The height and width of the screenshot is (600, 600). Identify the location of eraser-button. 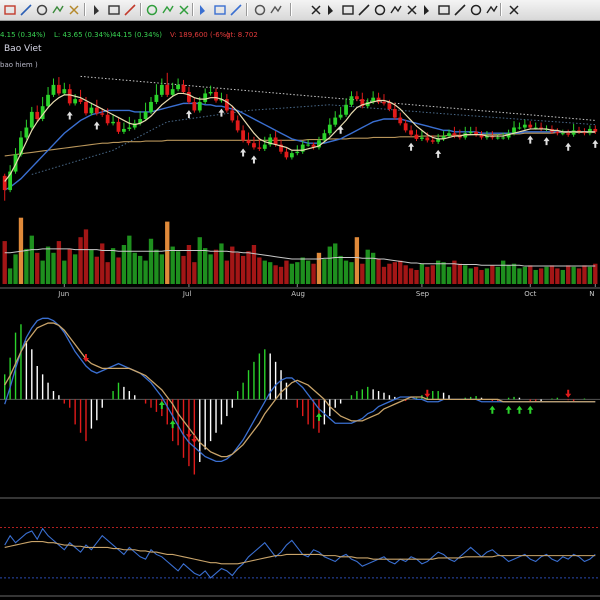
(130, 10).